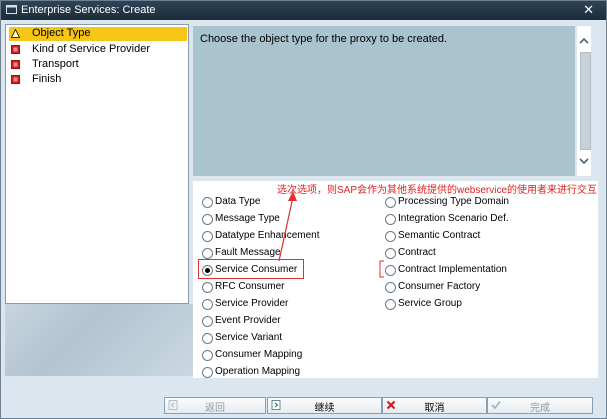  Describe the element at coordinates (437, 190) in the screenshot. I see `annotation-text: 选次选项，则SAP会作为其他系统提供的webservice的使用者来进行交互` at that location.